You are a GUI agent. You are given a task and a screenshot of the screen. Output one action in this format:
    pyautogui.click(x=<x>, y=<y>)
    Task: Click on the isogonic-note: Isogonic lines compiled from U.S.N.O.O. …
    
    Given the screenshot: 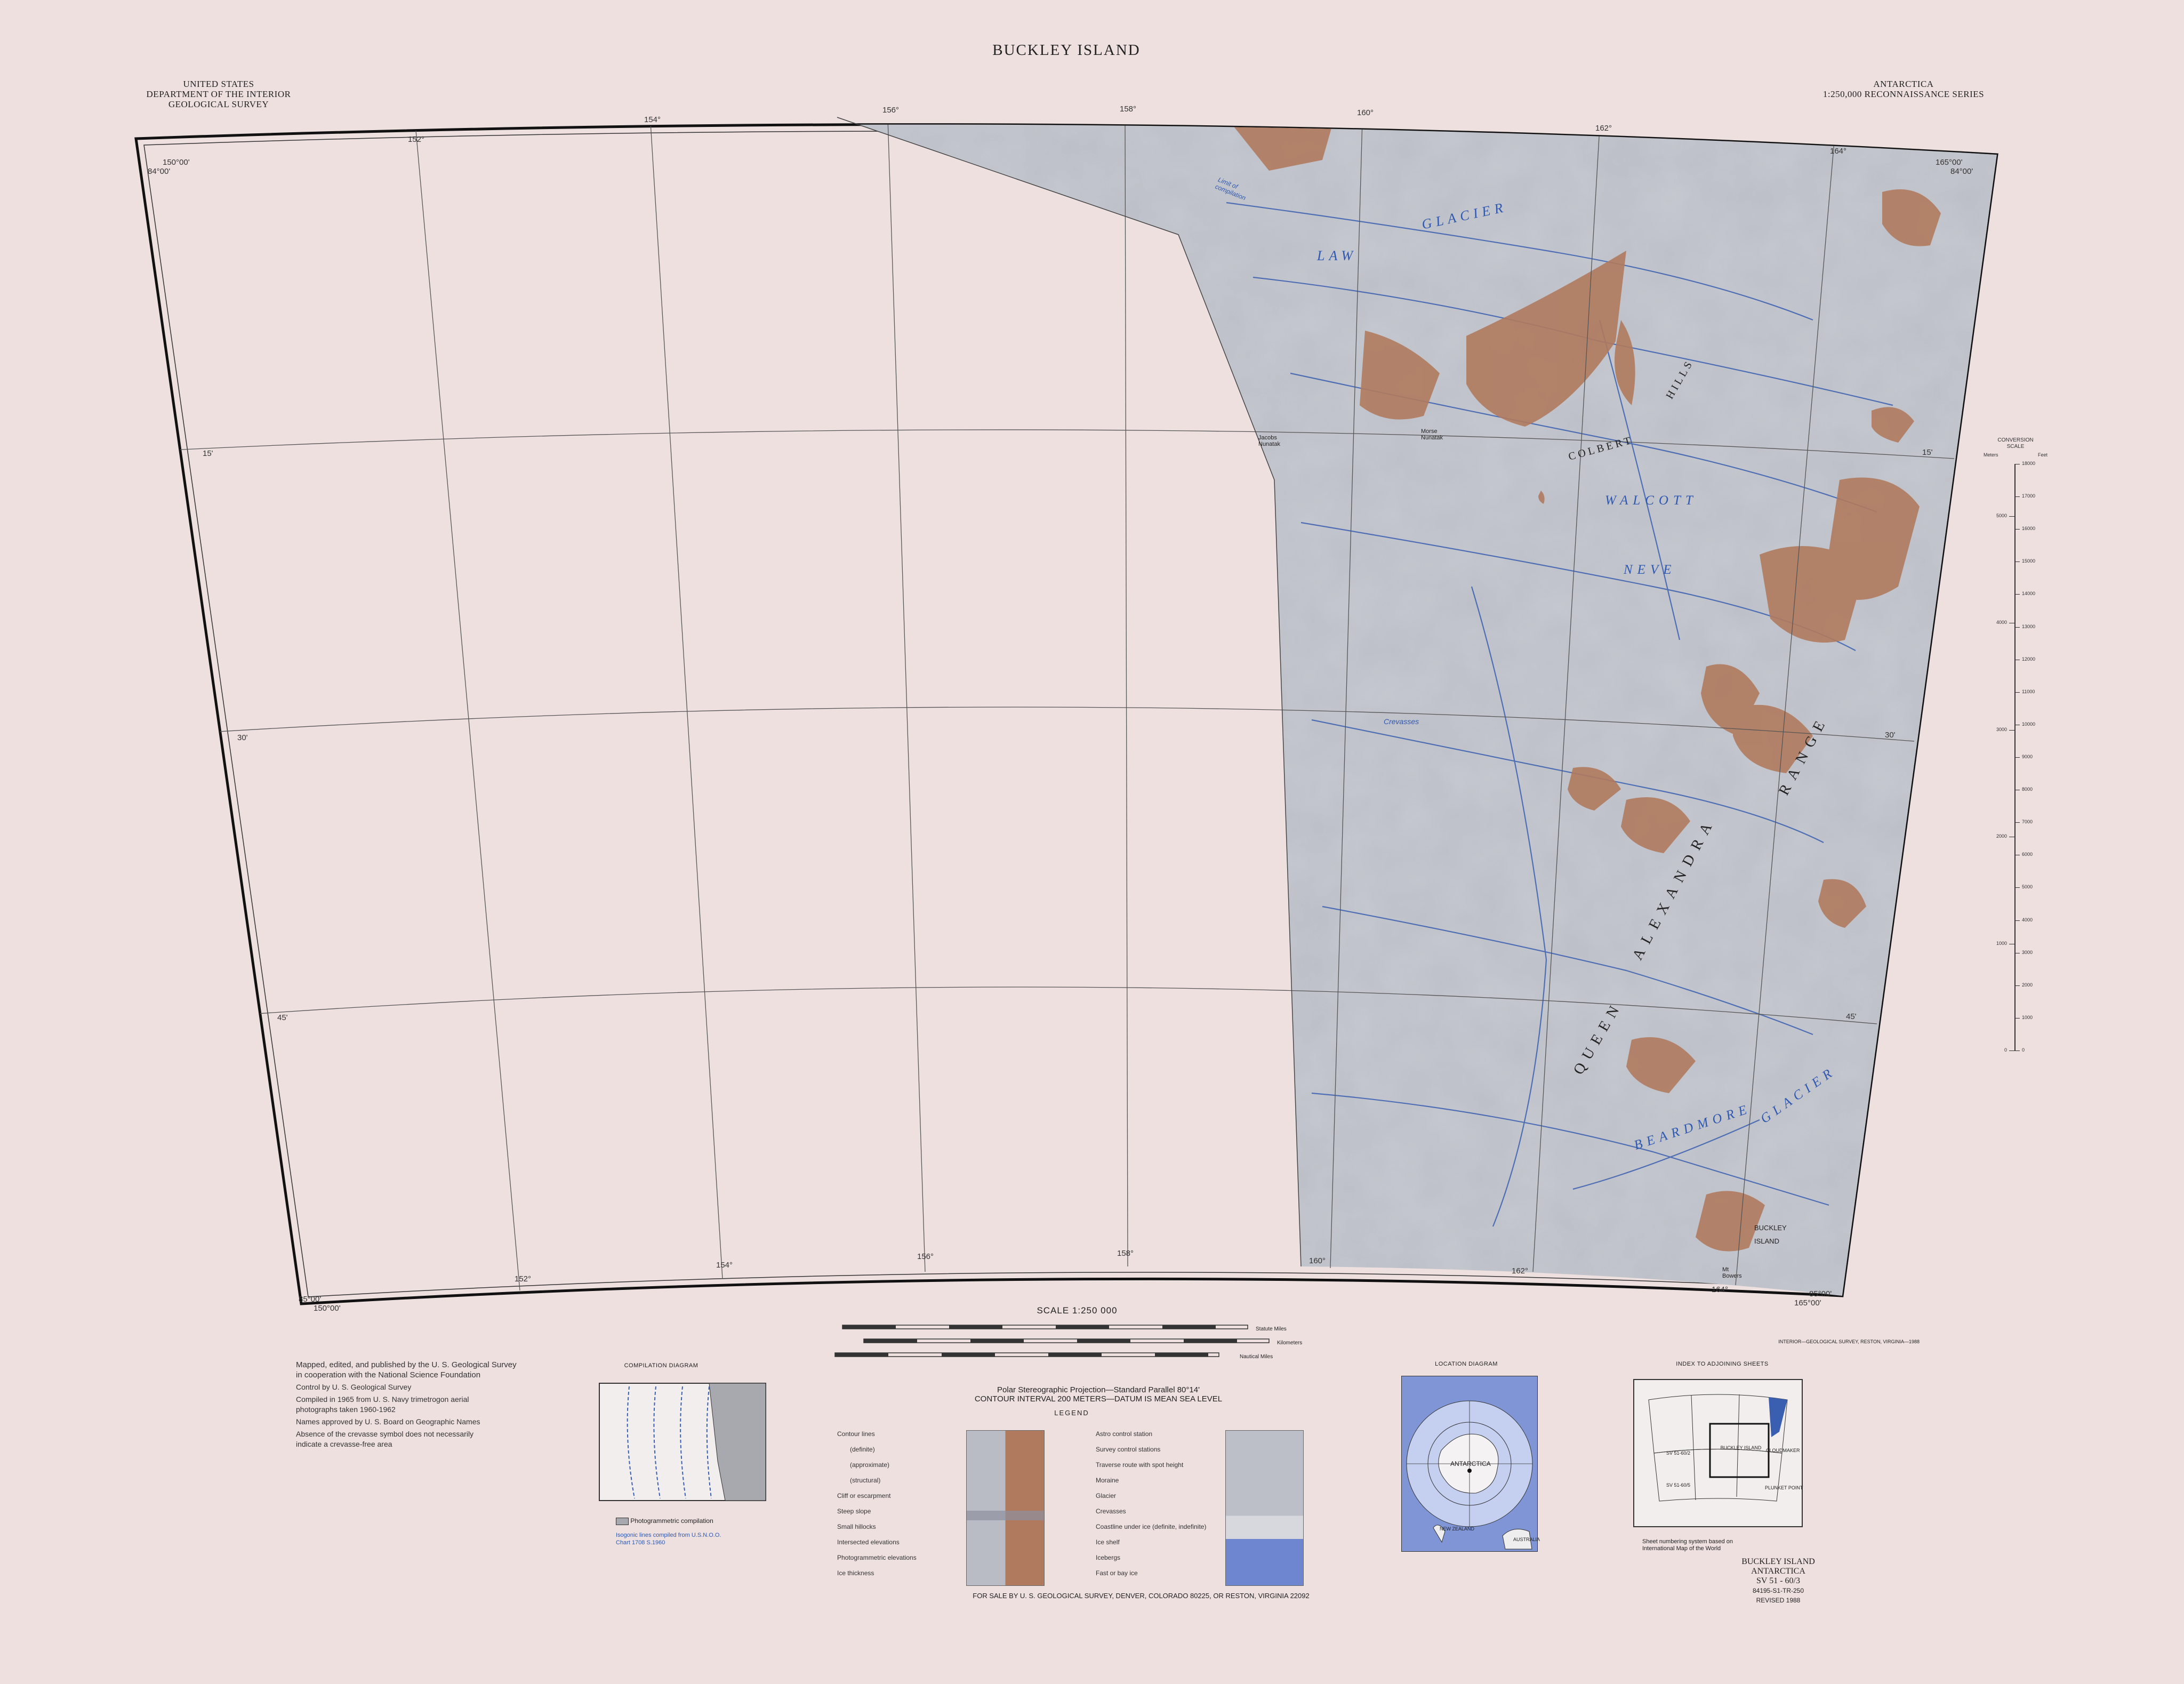 What is the action you would take?
    pyautogui.click(x=668, y=1539)
    